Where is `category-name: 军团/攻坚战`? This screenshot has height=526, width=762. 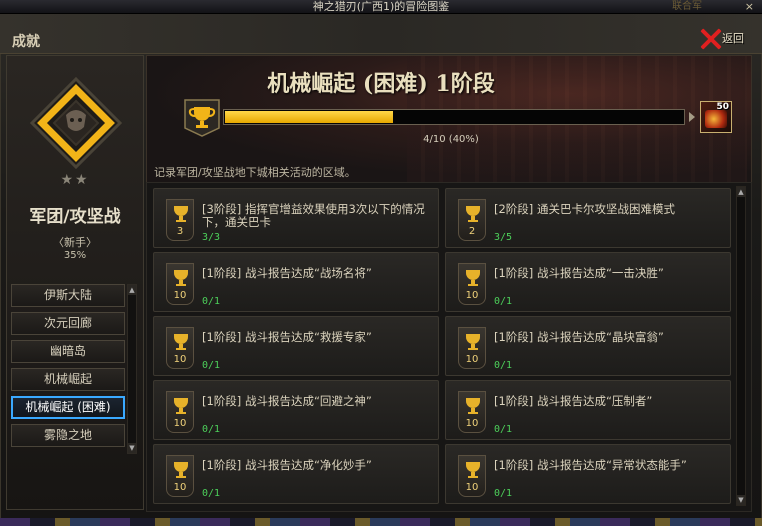
category-name: 军团/攻坚战 is located at coordinates (75, 217).